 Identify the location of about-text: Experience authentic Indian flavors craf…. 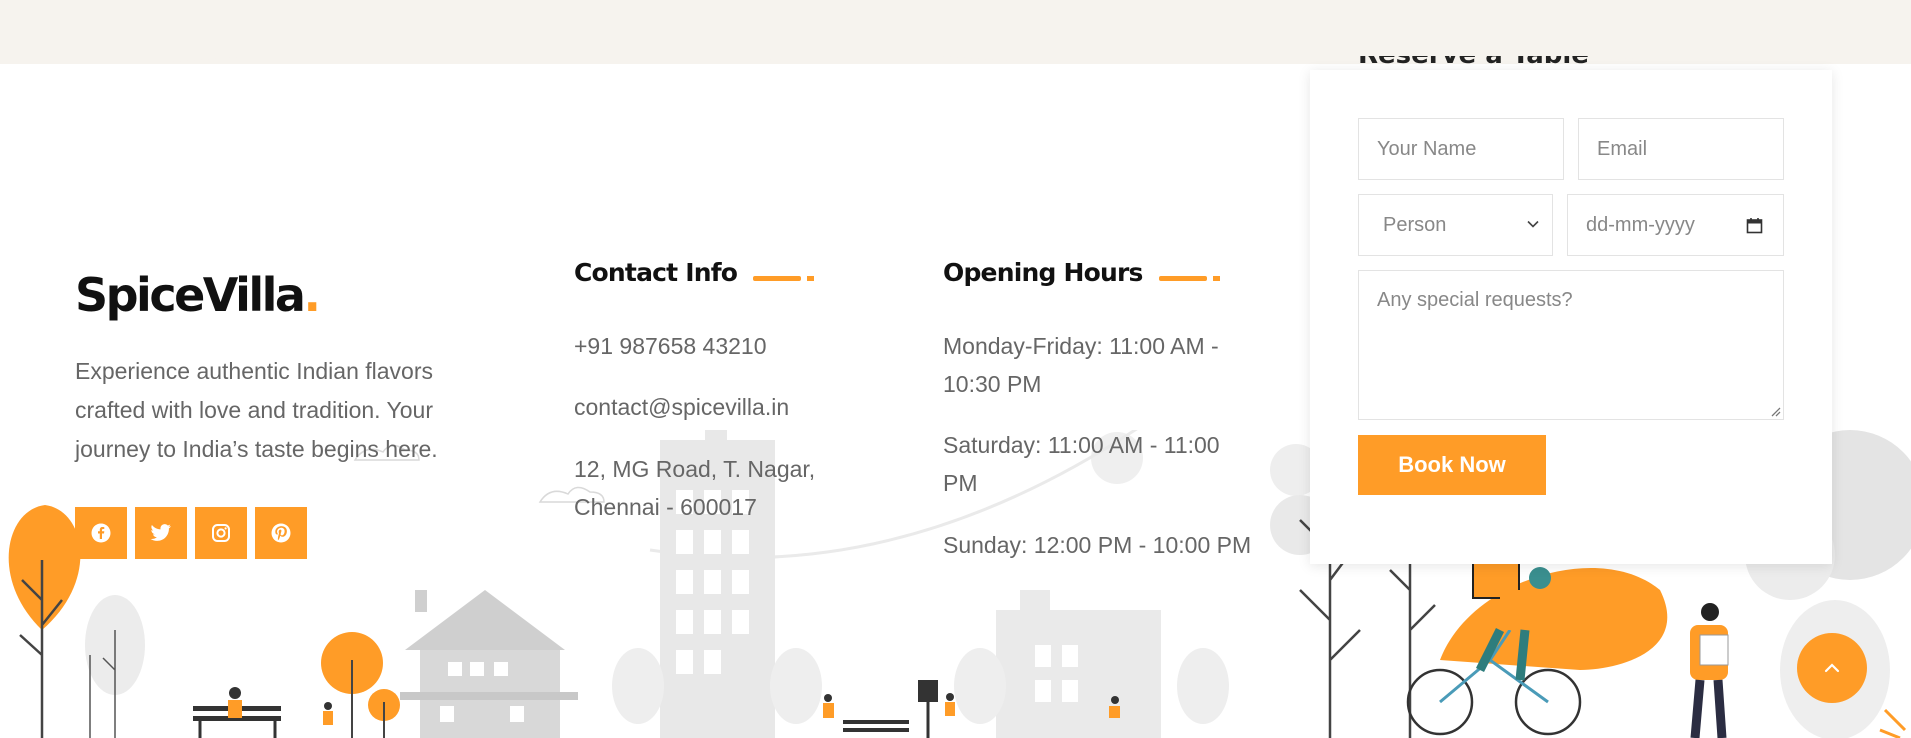
(256, 410).